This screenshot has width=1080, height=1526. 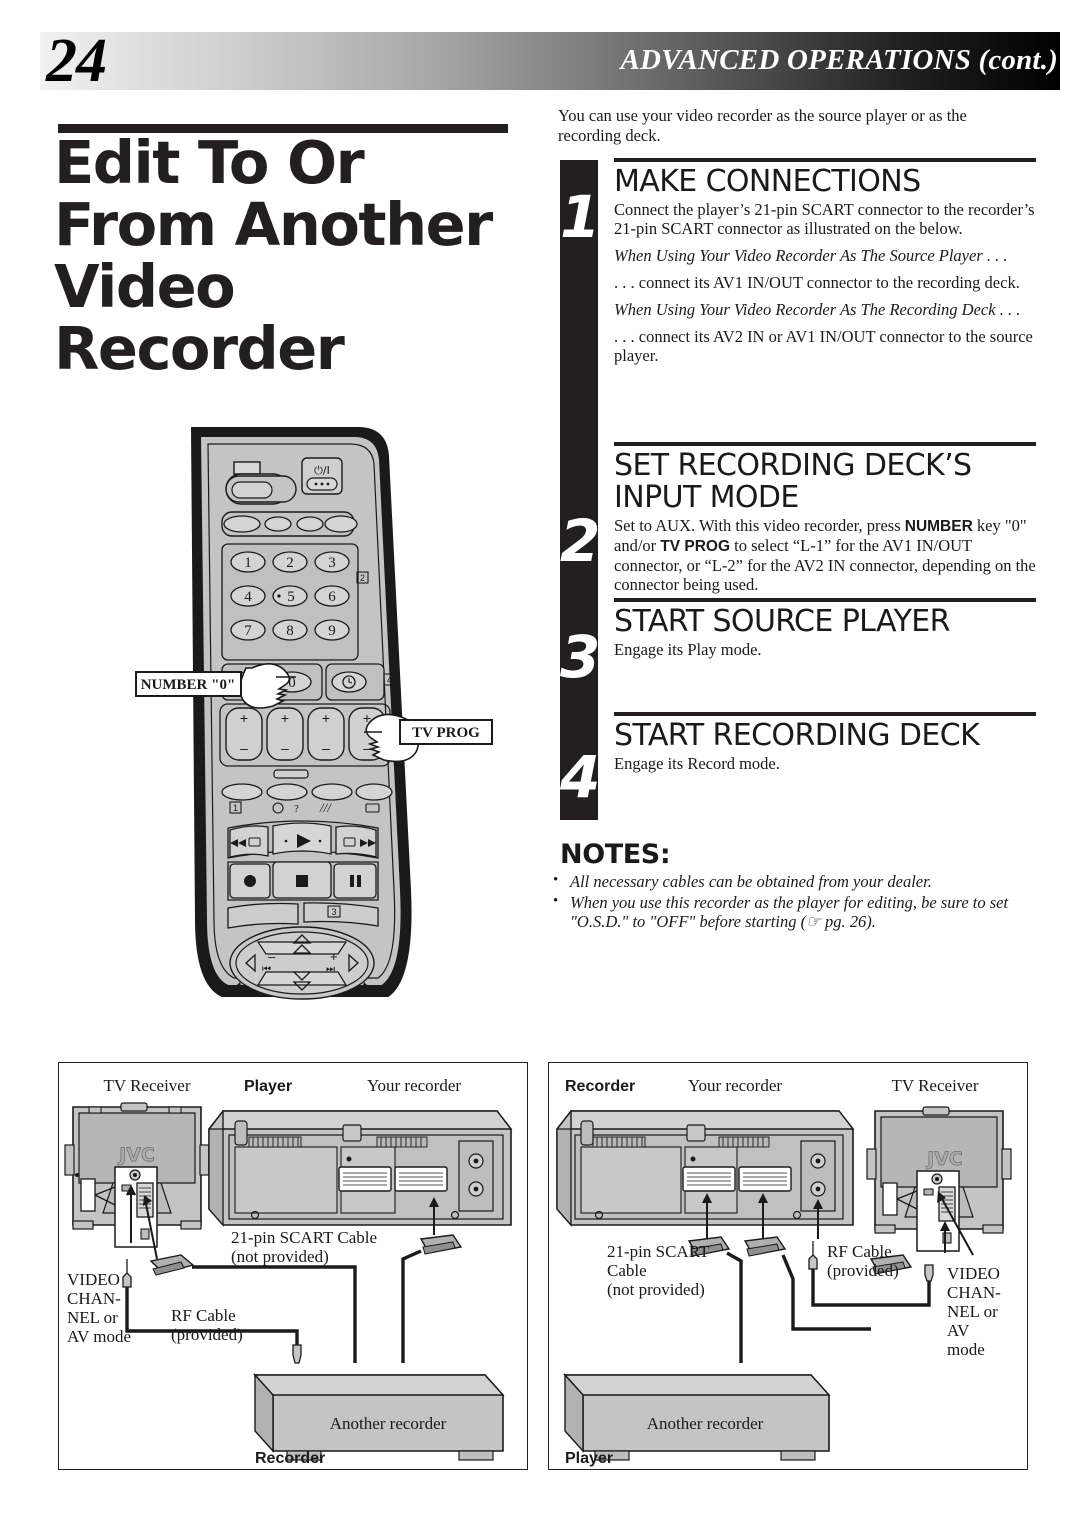 What do you see at coordinates (330, 969) in the screenshot?
I see `next-track-icon: ⏭` at bounding box center [330, 969].